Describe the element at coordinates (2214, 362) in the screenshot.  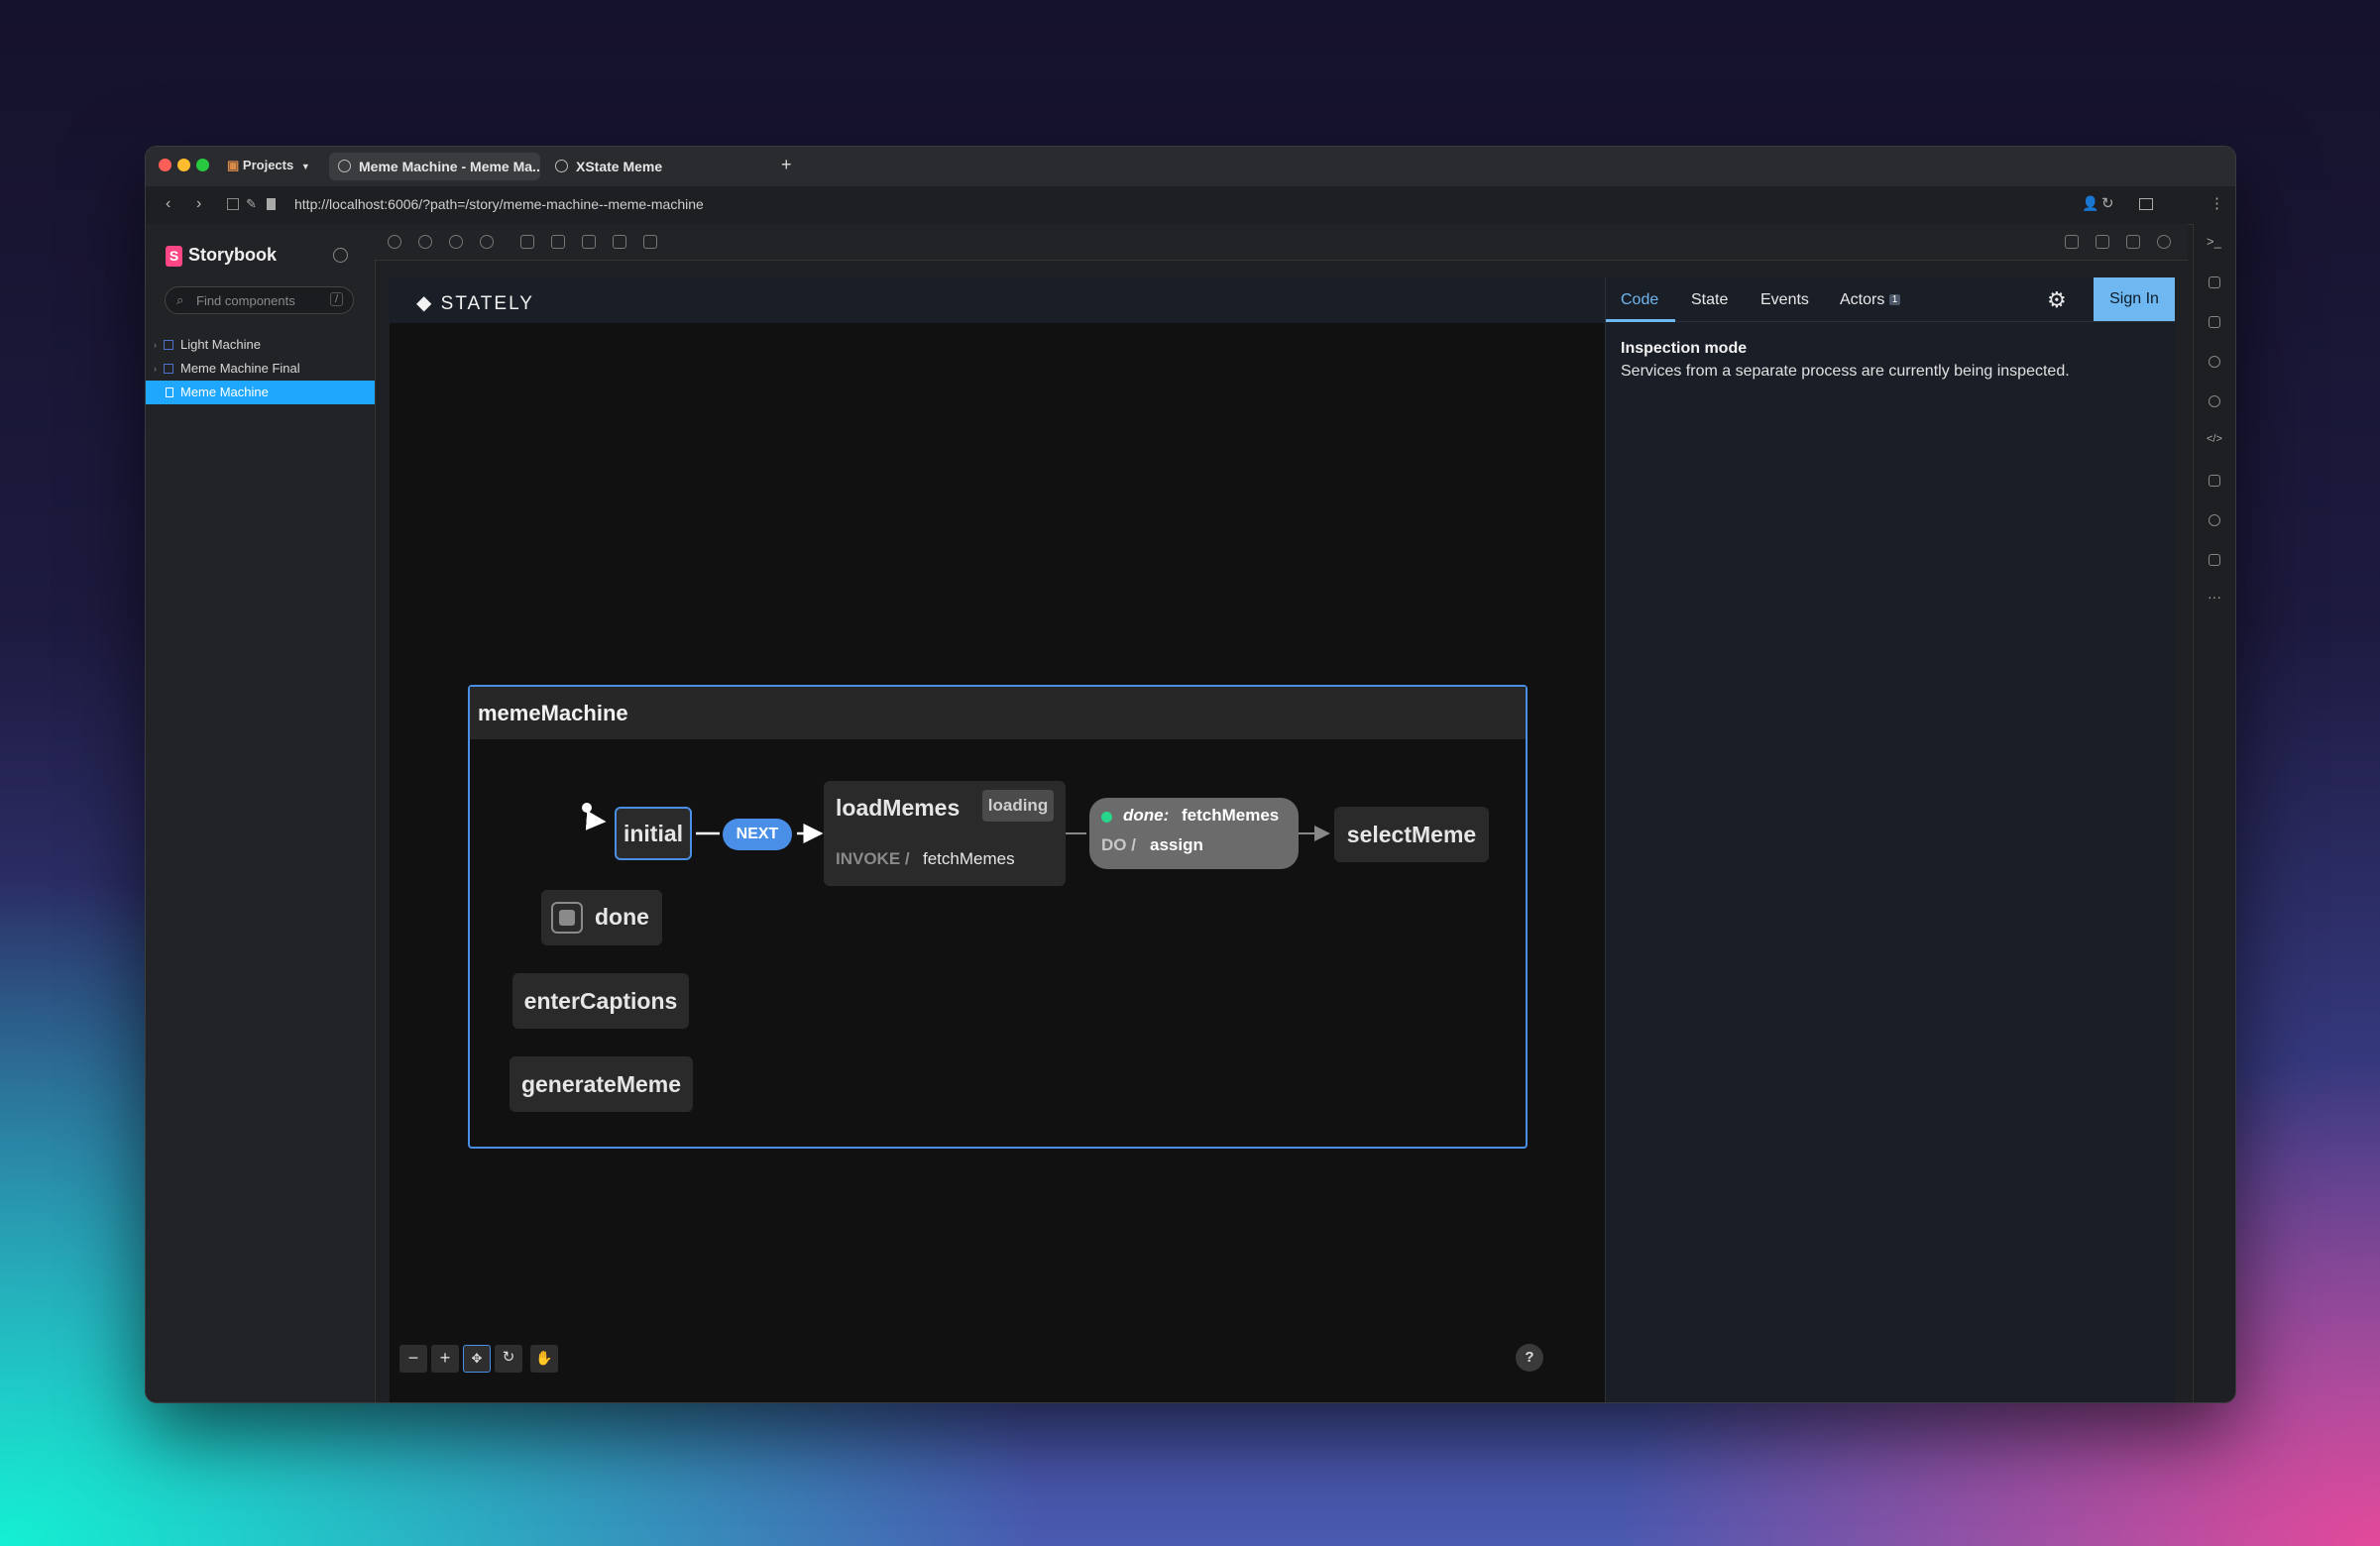
I see `accessibility-icon` at that location.